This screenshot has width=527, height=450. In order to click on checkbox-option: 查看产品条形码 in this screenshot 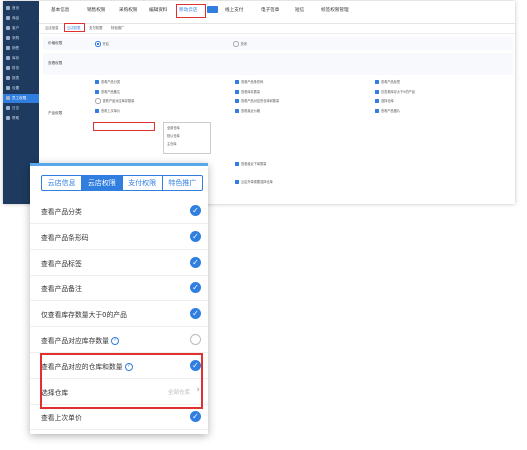, I will do `click(249, 81)`.